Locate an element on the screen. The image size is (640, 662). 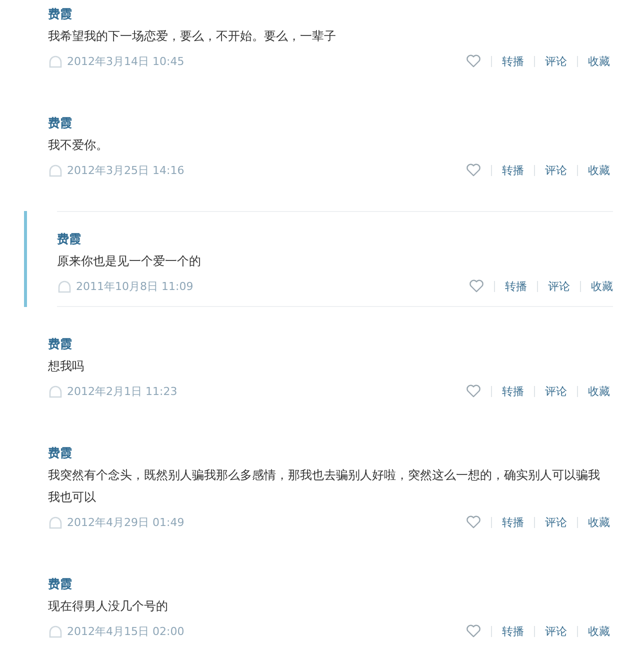
post-text: 原来你也是见一个爱一个的 is located at coordinates (129, 261).